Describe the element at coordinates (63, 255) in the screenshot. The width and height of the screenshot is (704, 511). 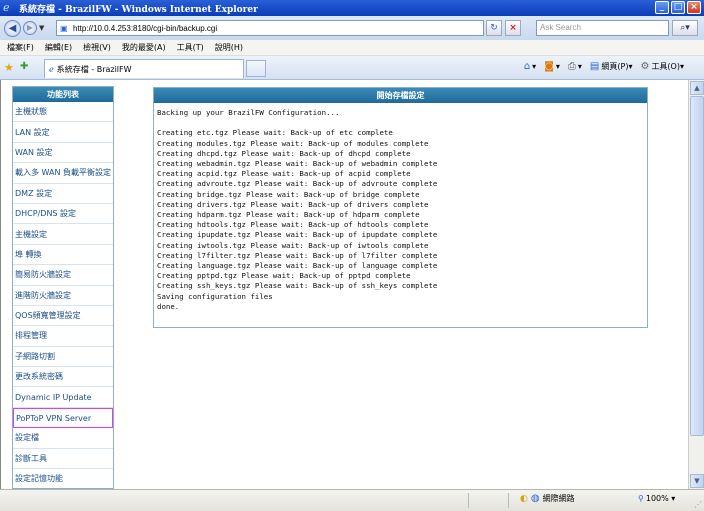
I see `sidebar-item: 埠 轉換` at that location.